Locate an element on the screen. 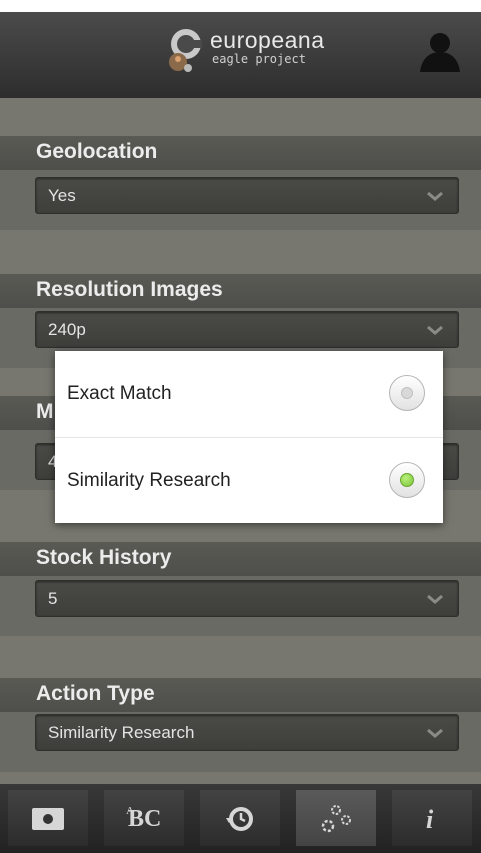 The image size is (481, 853). select-value: Yes is located at coordinates (62, 195).